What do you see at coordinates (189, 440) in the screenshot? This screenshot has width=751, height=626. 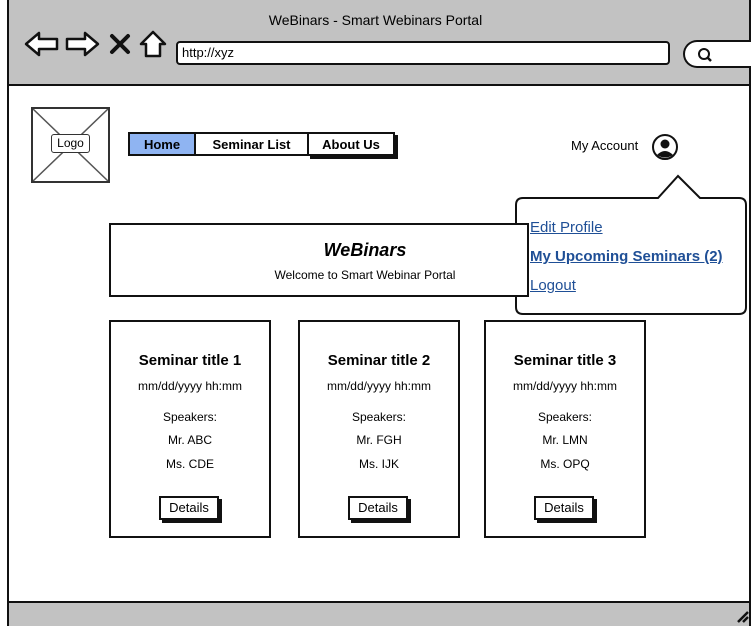 I see `speaker-name: Mr. ABC` at bounding box center [189, 440].